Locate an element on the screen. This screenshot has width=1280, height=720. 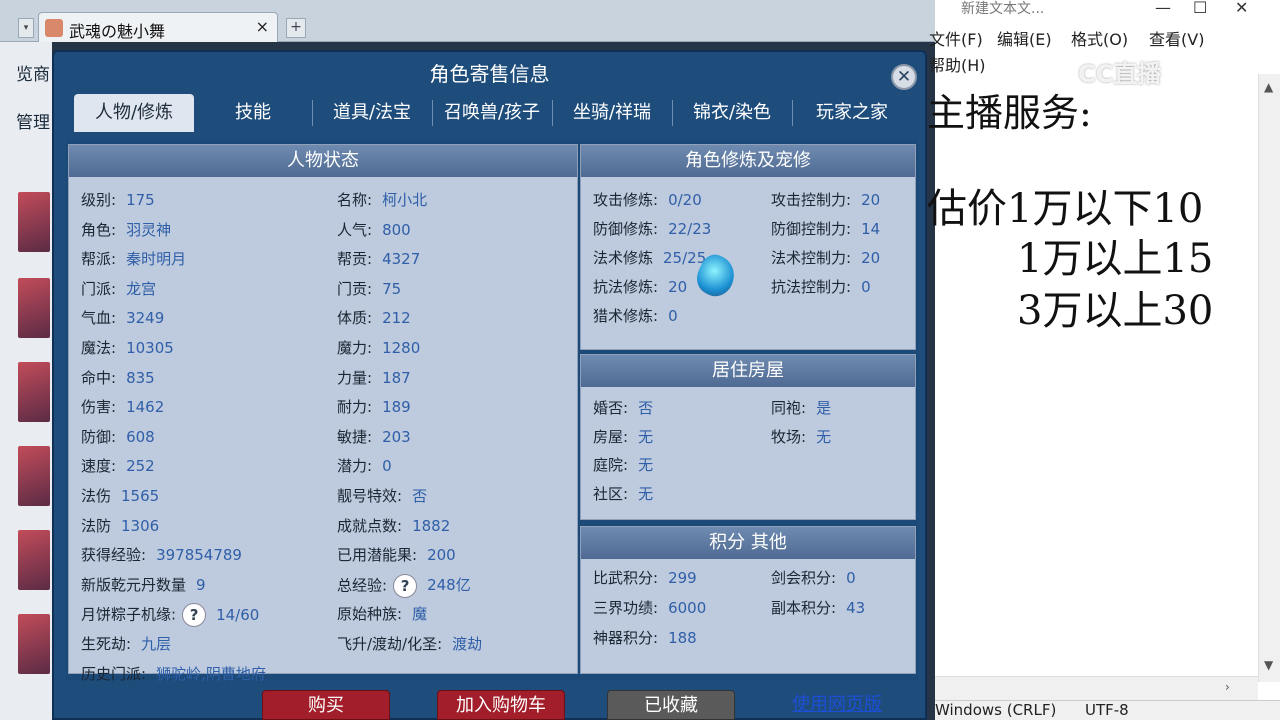
field-value: 203 is located at coordinates (396, 436).